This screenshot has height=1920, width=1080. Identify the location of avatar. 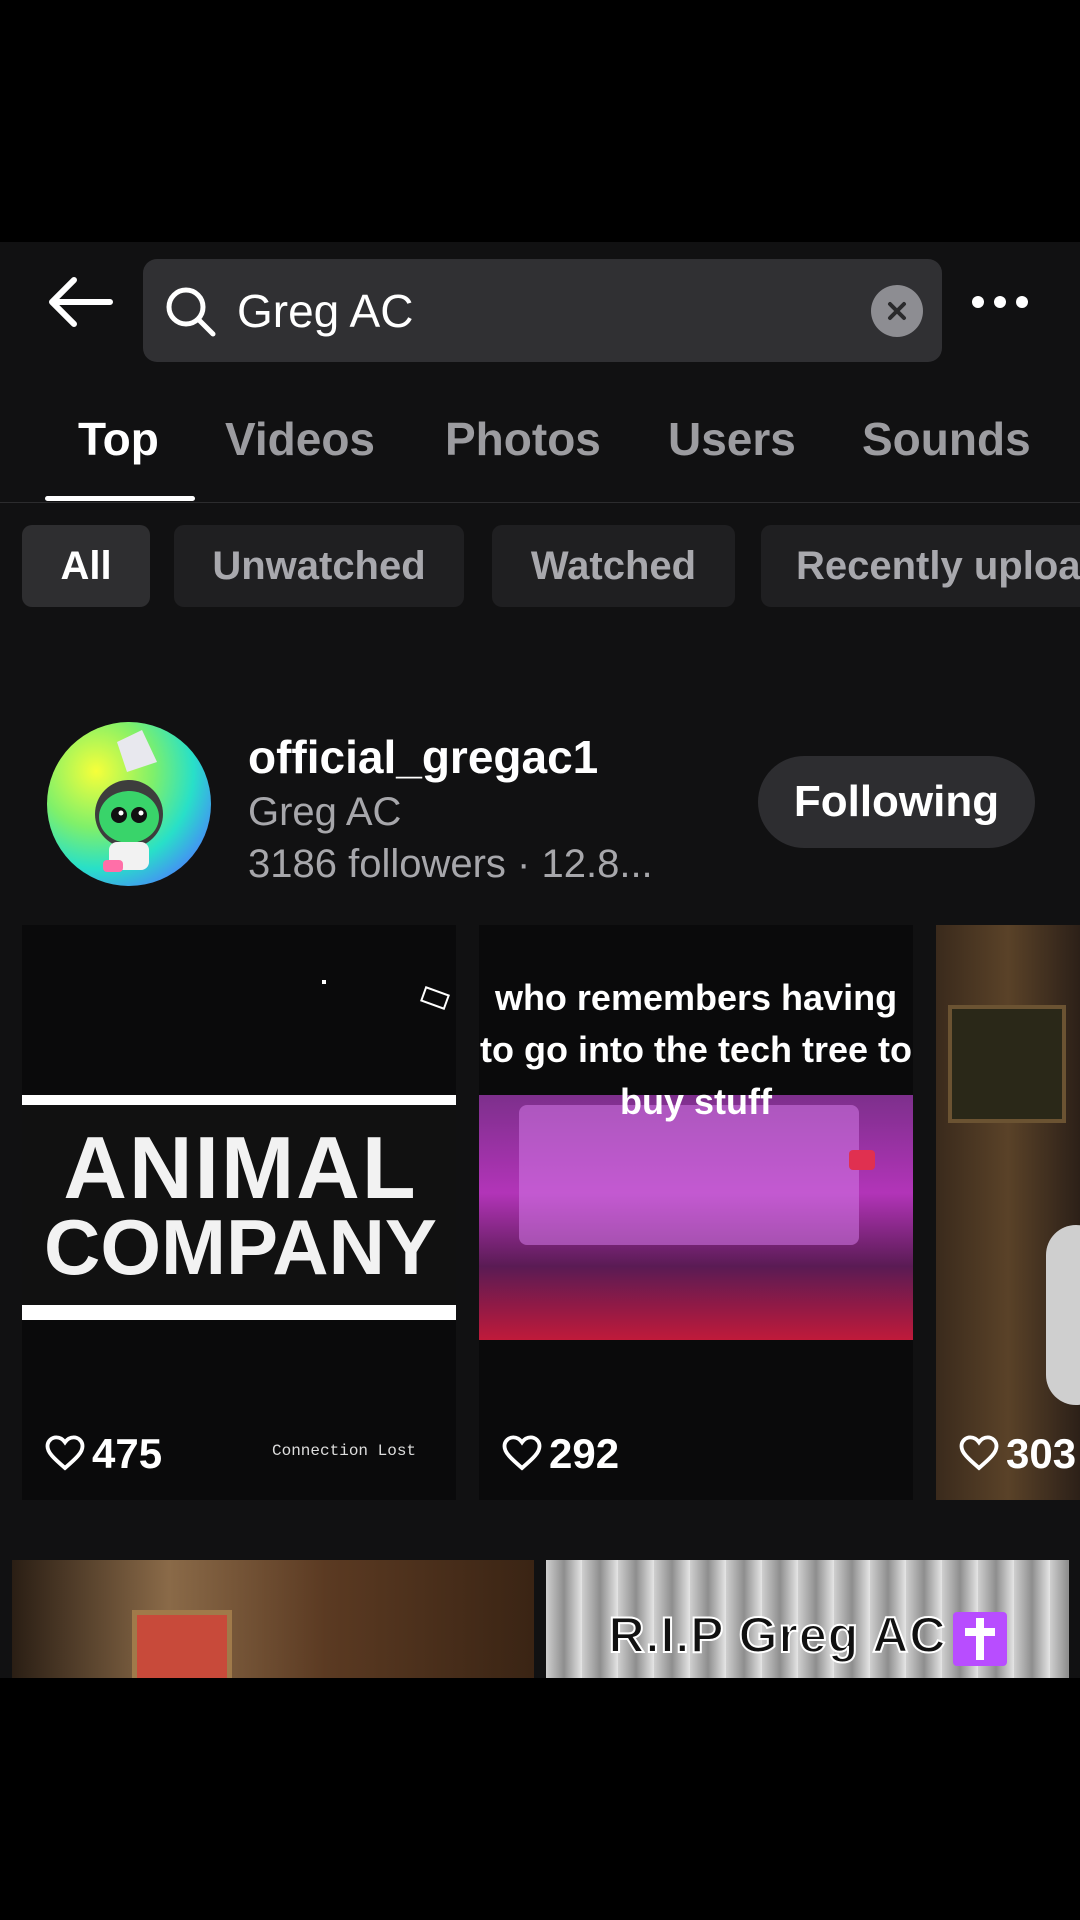
(129, 804).